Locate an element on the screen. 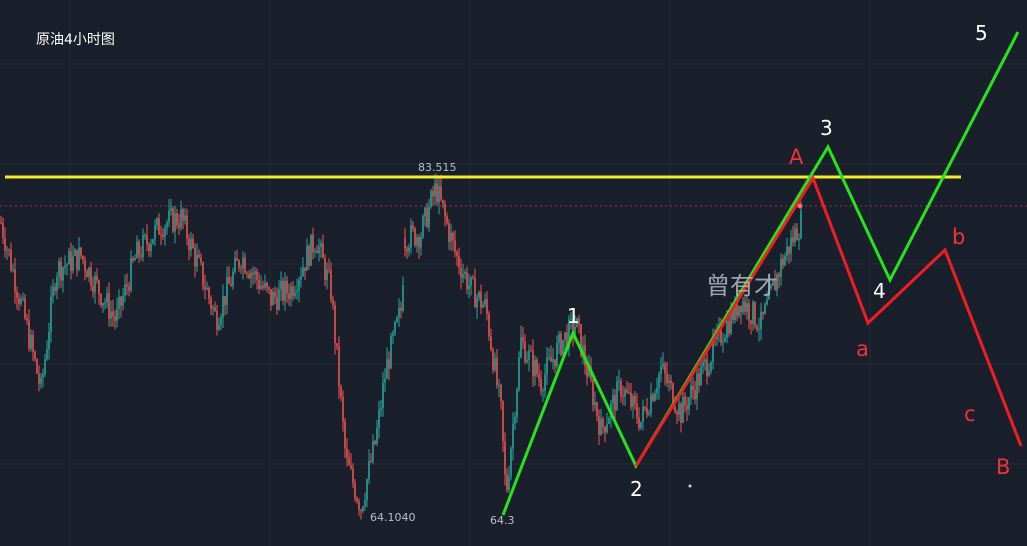  wave-label-2: 2 is located at coordinates (636, 489).